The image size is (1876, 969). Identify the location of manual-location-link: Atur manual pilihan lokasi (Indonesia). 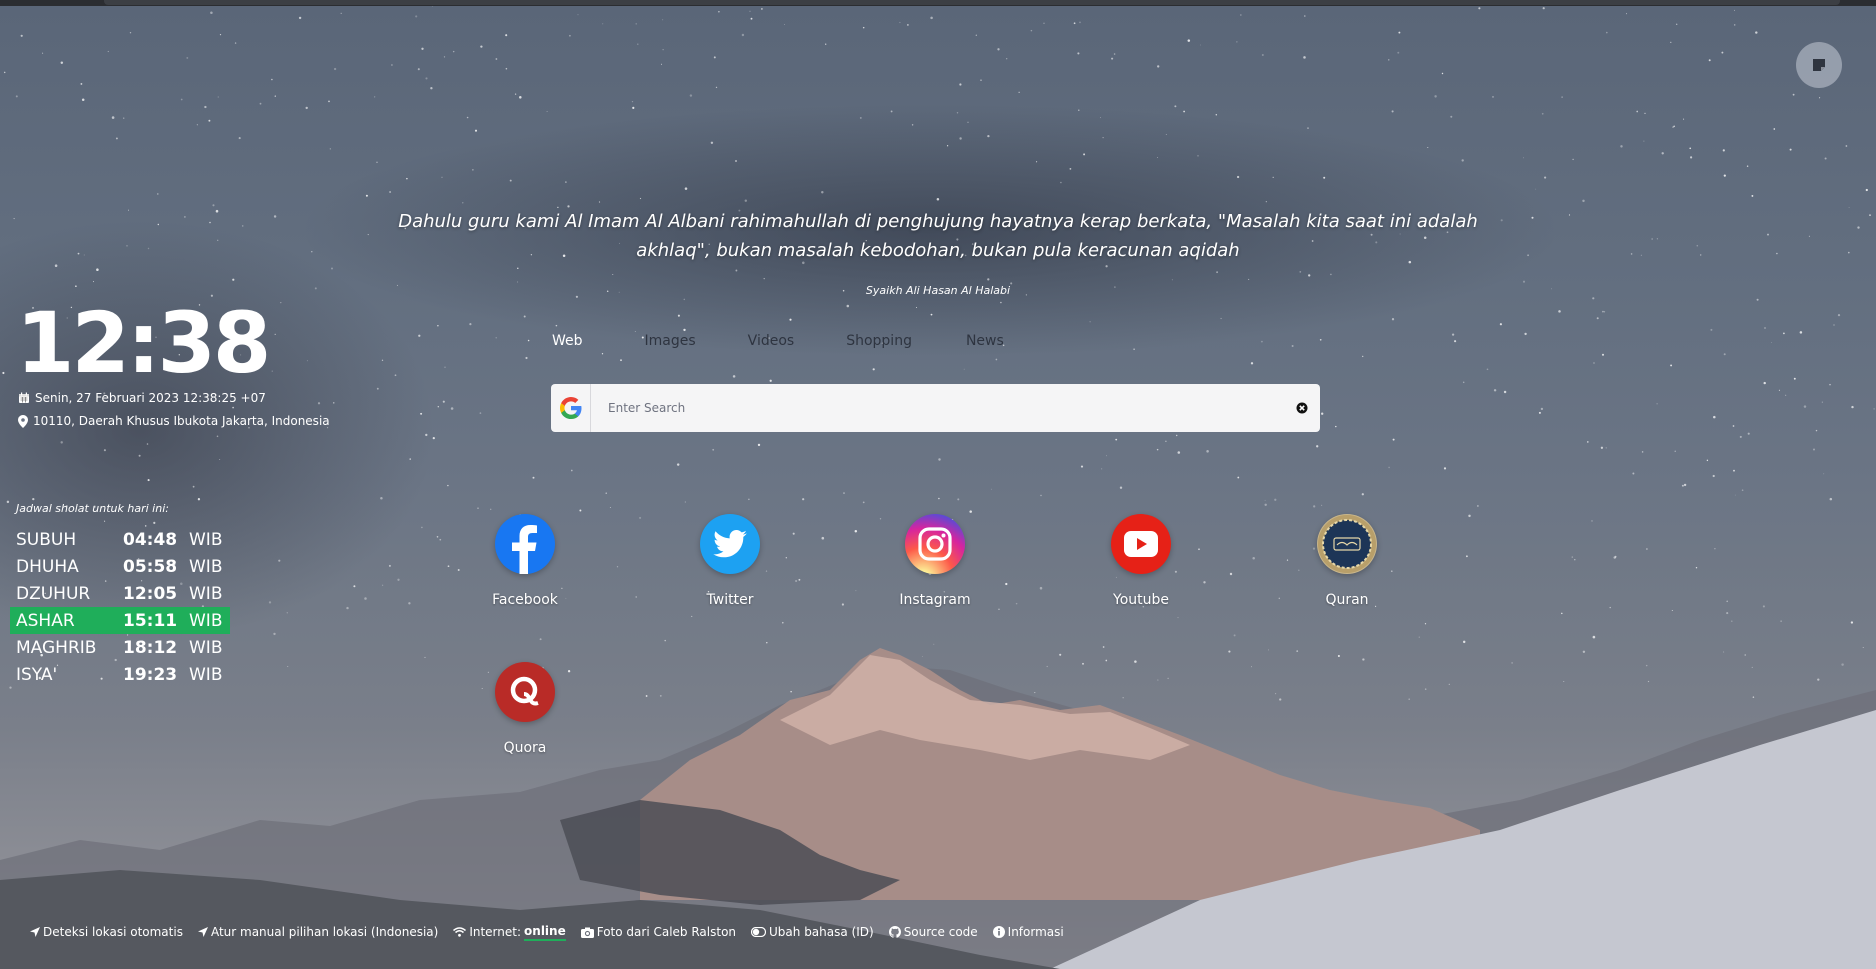
(318, 932).